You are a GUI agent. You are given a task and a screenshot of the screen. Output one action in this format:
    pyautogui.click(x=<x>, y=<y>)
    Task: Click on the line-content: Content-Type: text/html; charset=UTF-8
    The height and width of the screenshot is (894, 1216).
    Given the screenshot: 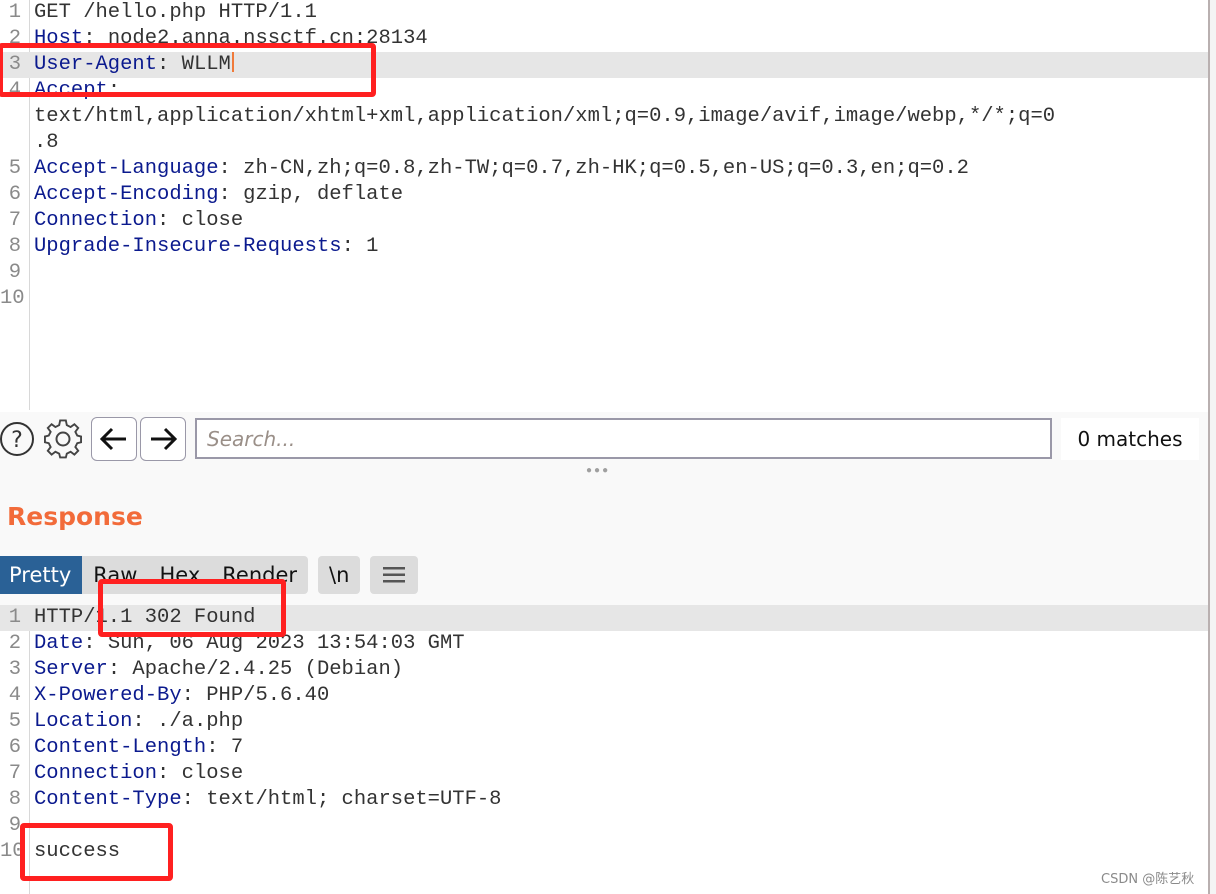 What is the action you would take?
    pyautogui.click(x=268, y=800)
    